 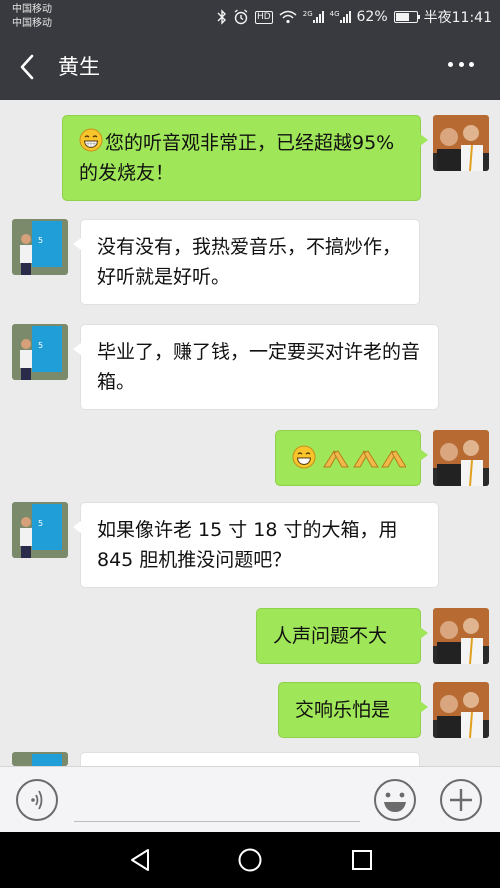 I want to click on status-bar: 中国移动 中国移动 HD 2G 4G 62% 半夜11:41, so click(x=250, y=17).